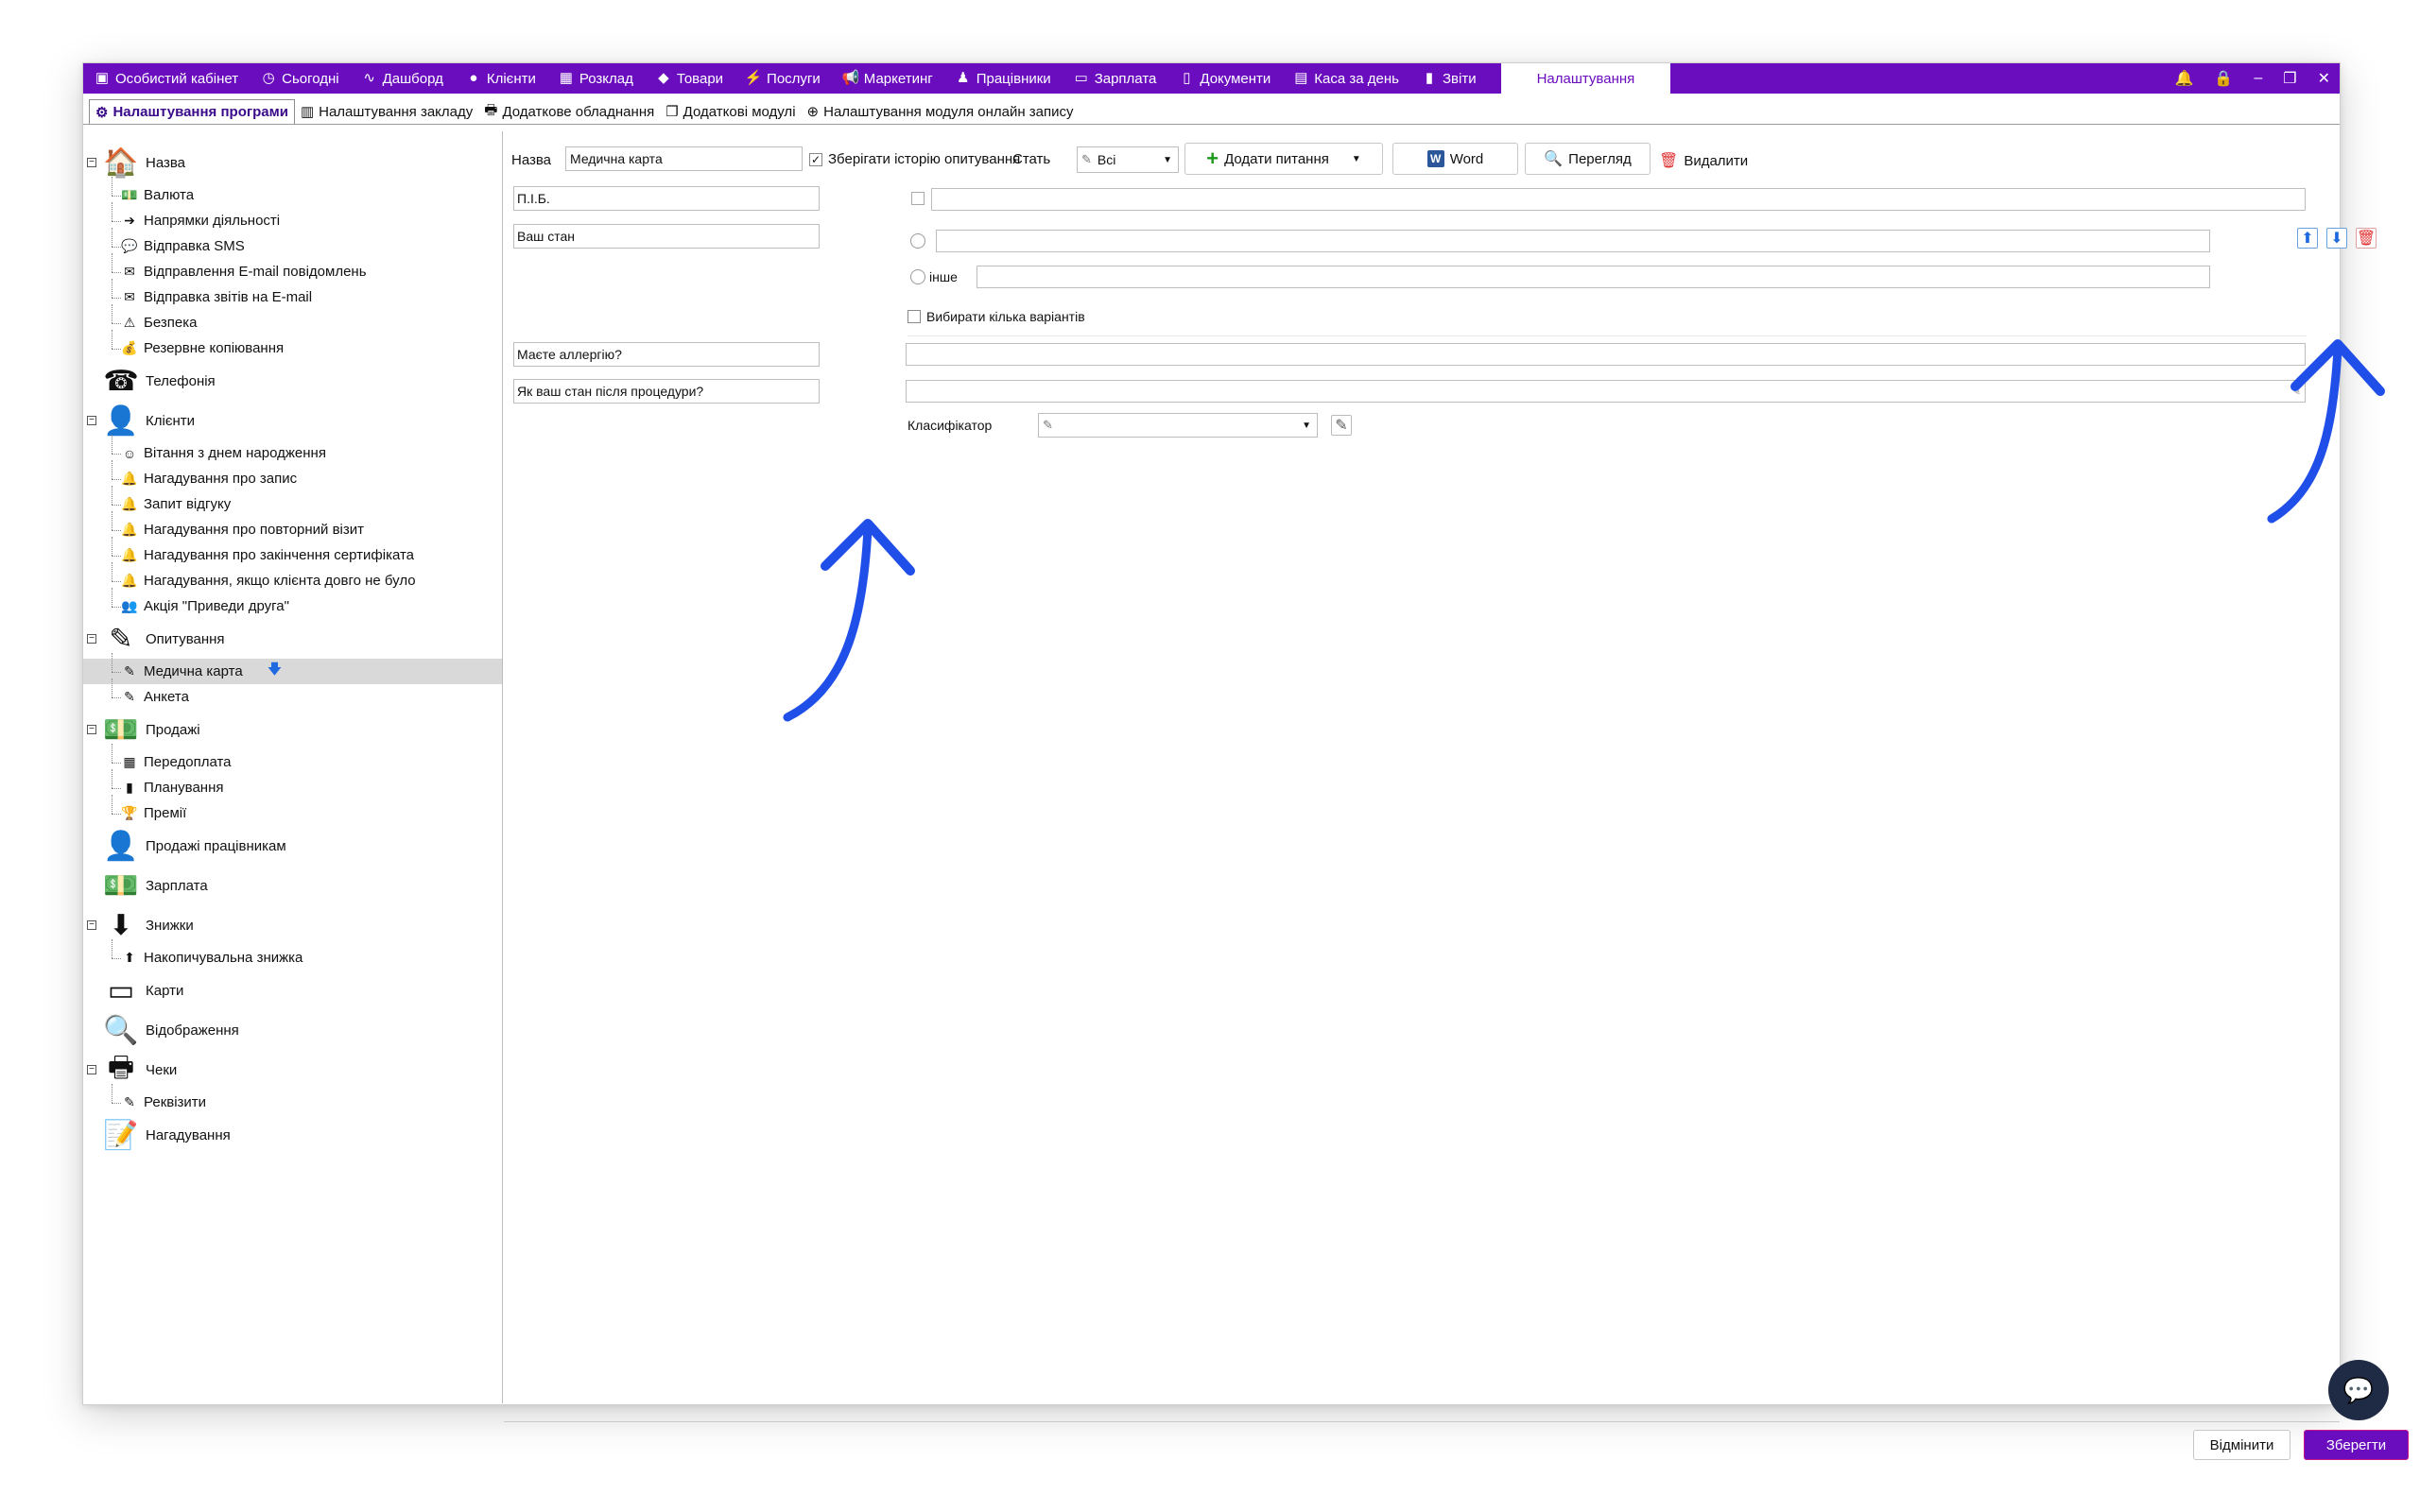  What do you see at coordinates (202, 348) in the screenshot?
I see `tree-item: 💰 Резервне копіювання` at bounding box center [202, 348].